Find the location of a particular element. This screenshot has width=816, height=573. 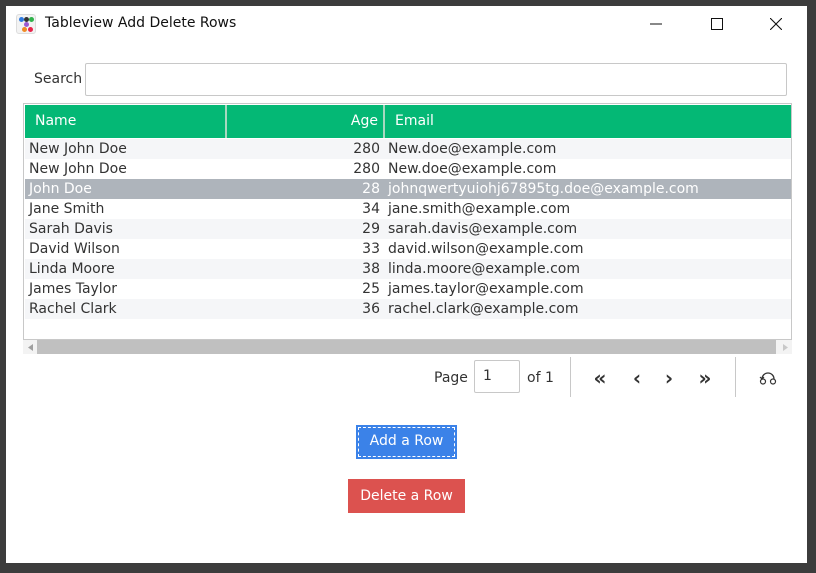

cell-email: jane.smith@example.com is located at coordinates (479, 209).